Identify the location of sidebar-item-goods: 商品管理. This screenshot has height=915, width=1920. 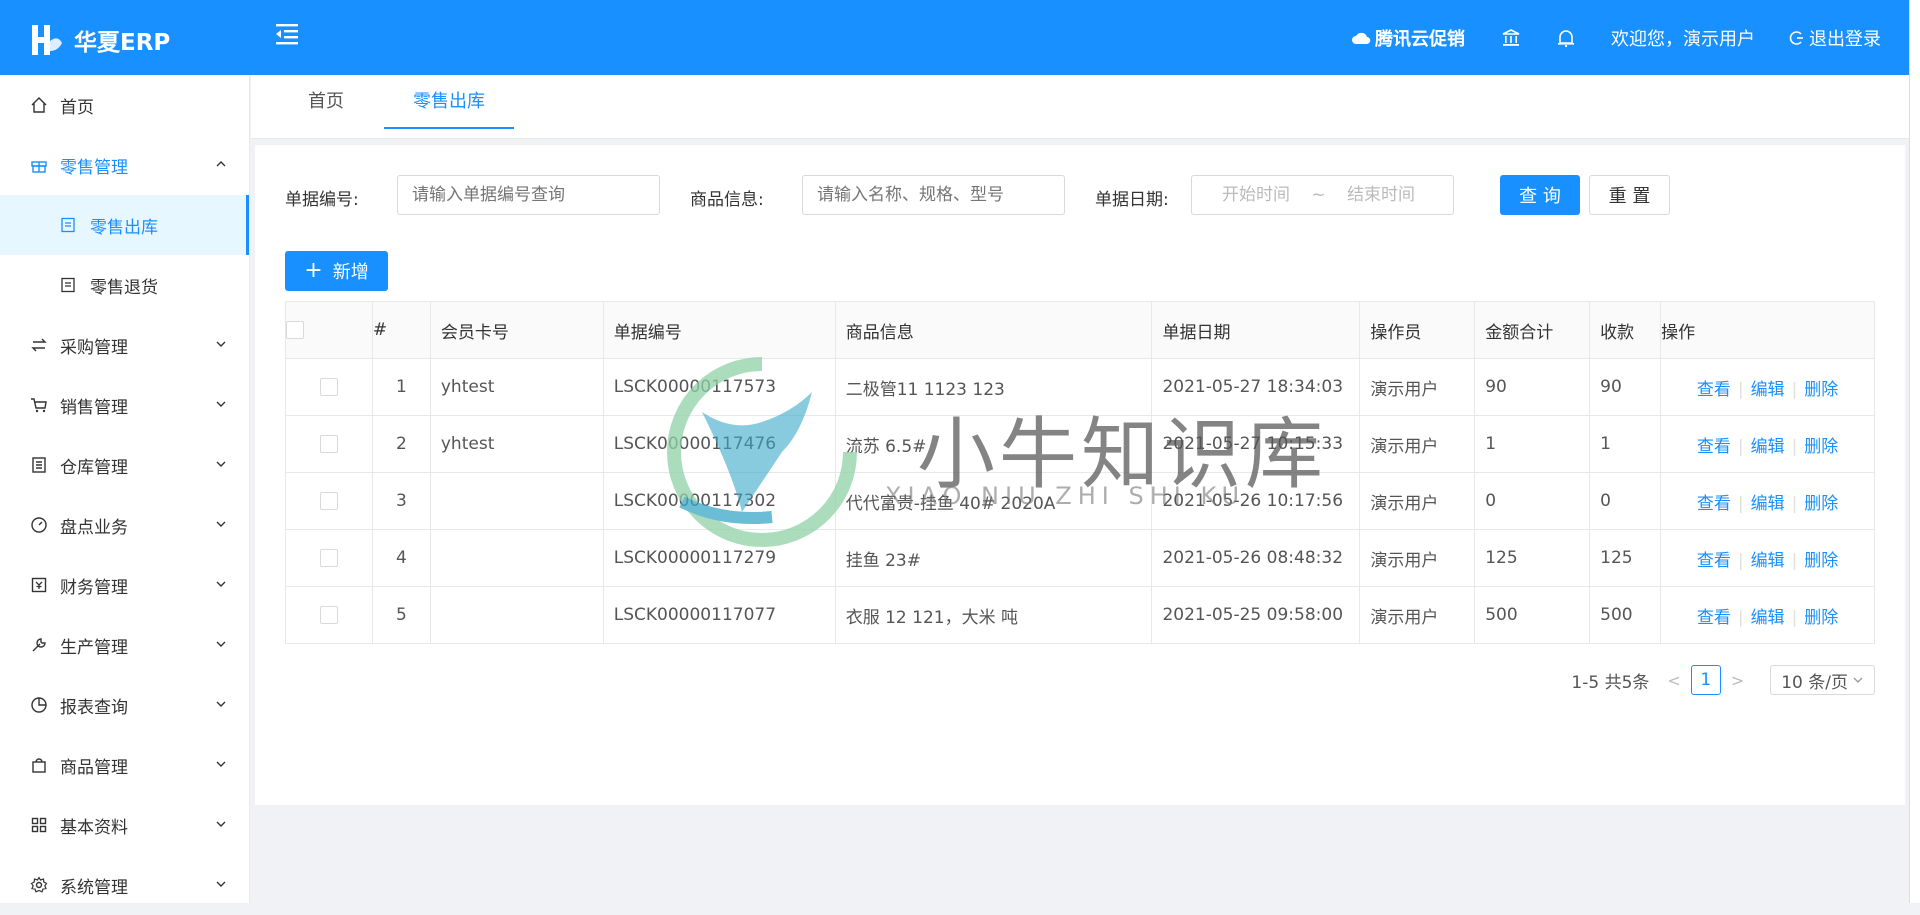
(124, 765).